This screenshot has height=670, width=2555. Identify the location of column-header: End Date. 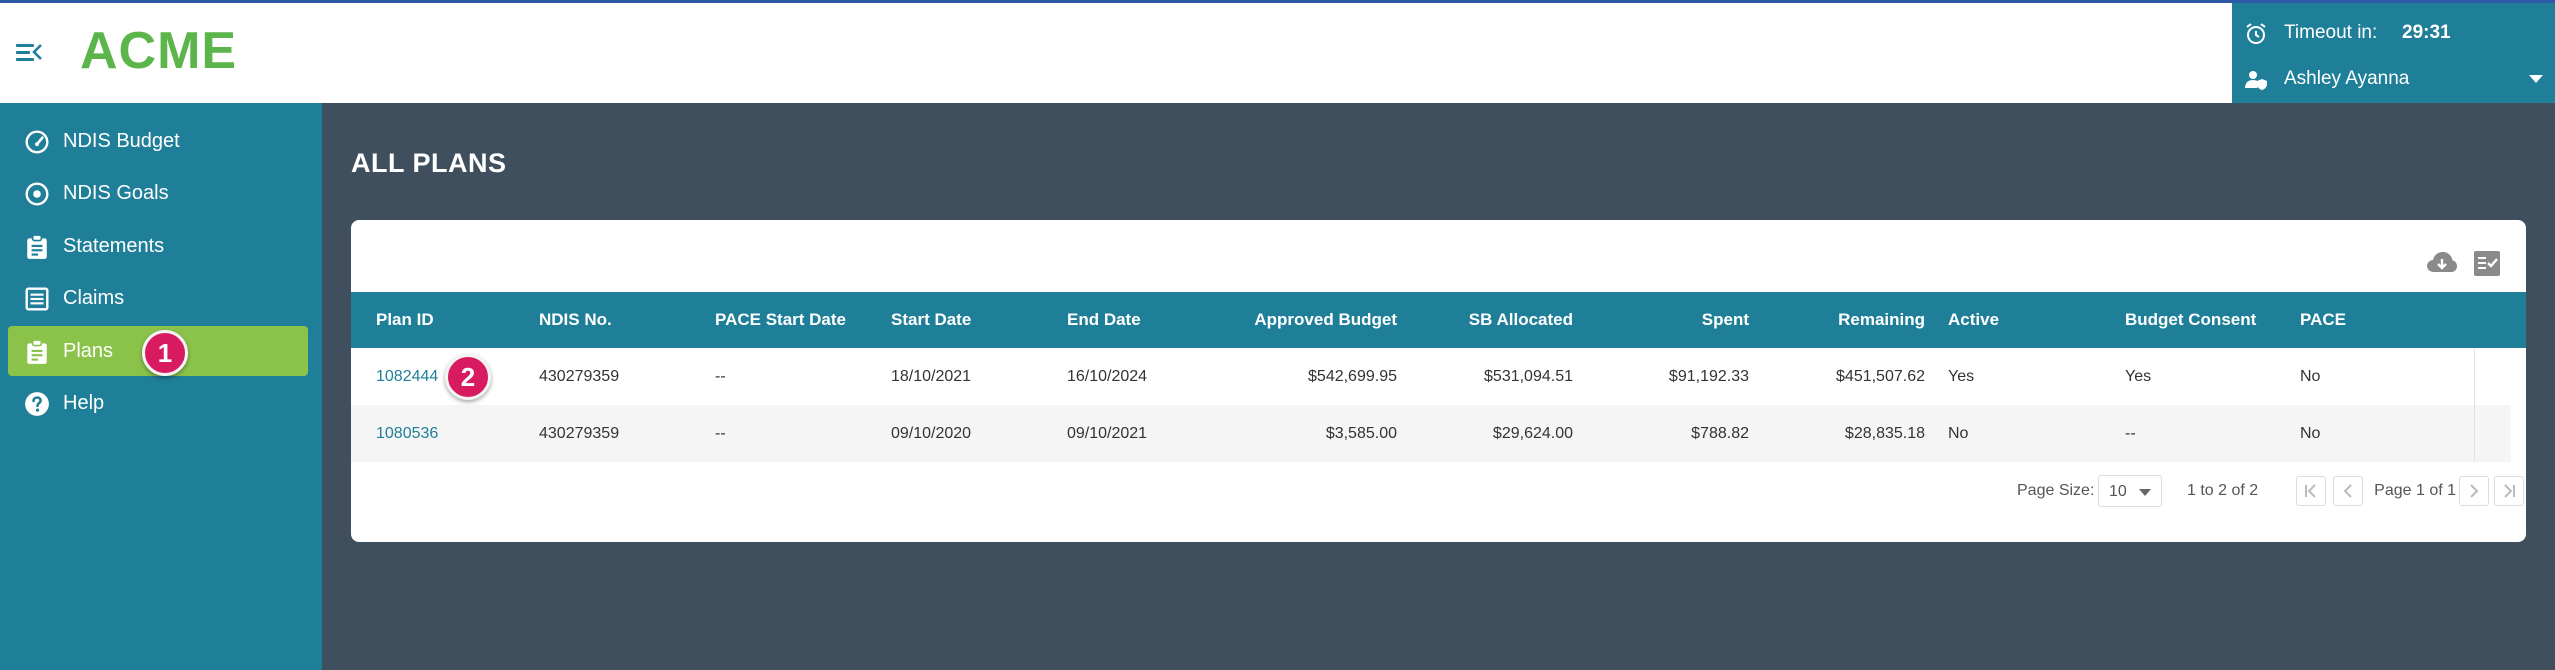
(1104, 320).